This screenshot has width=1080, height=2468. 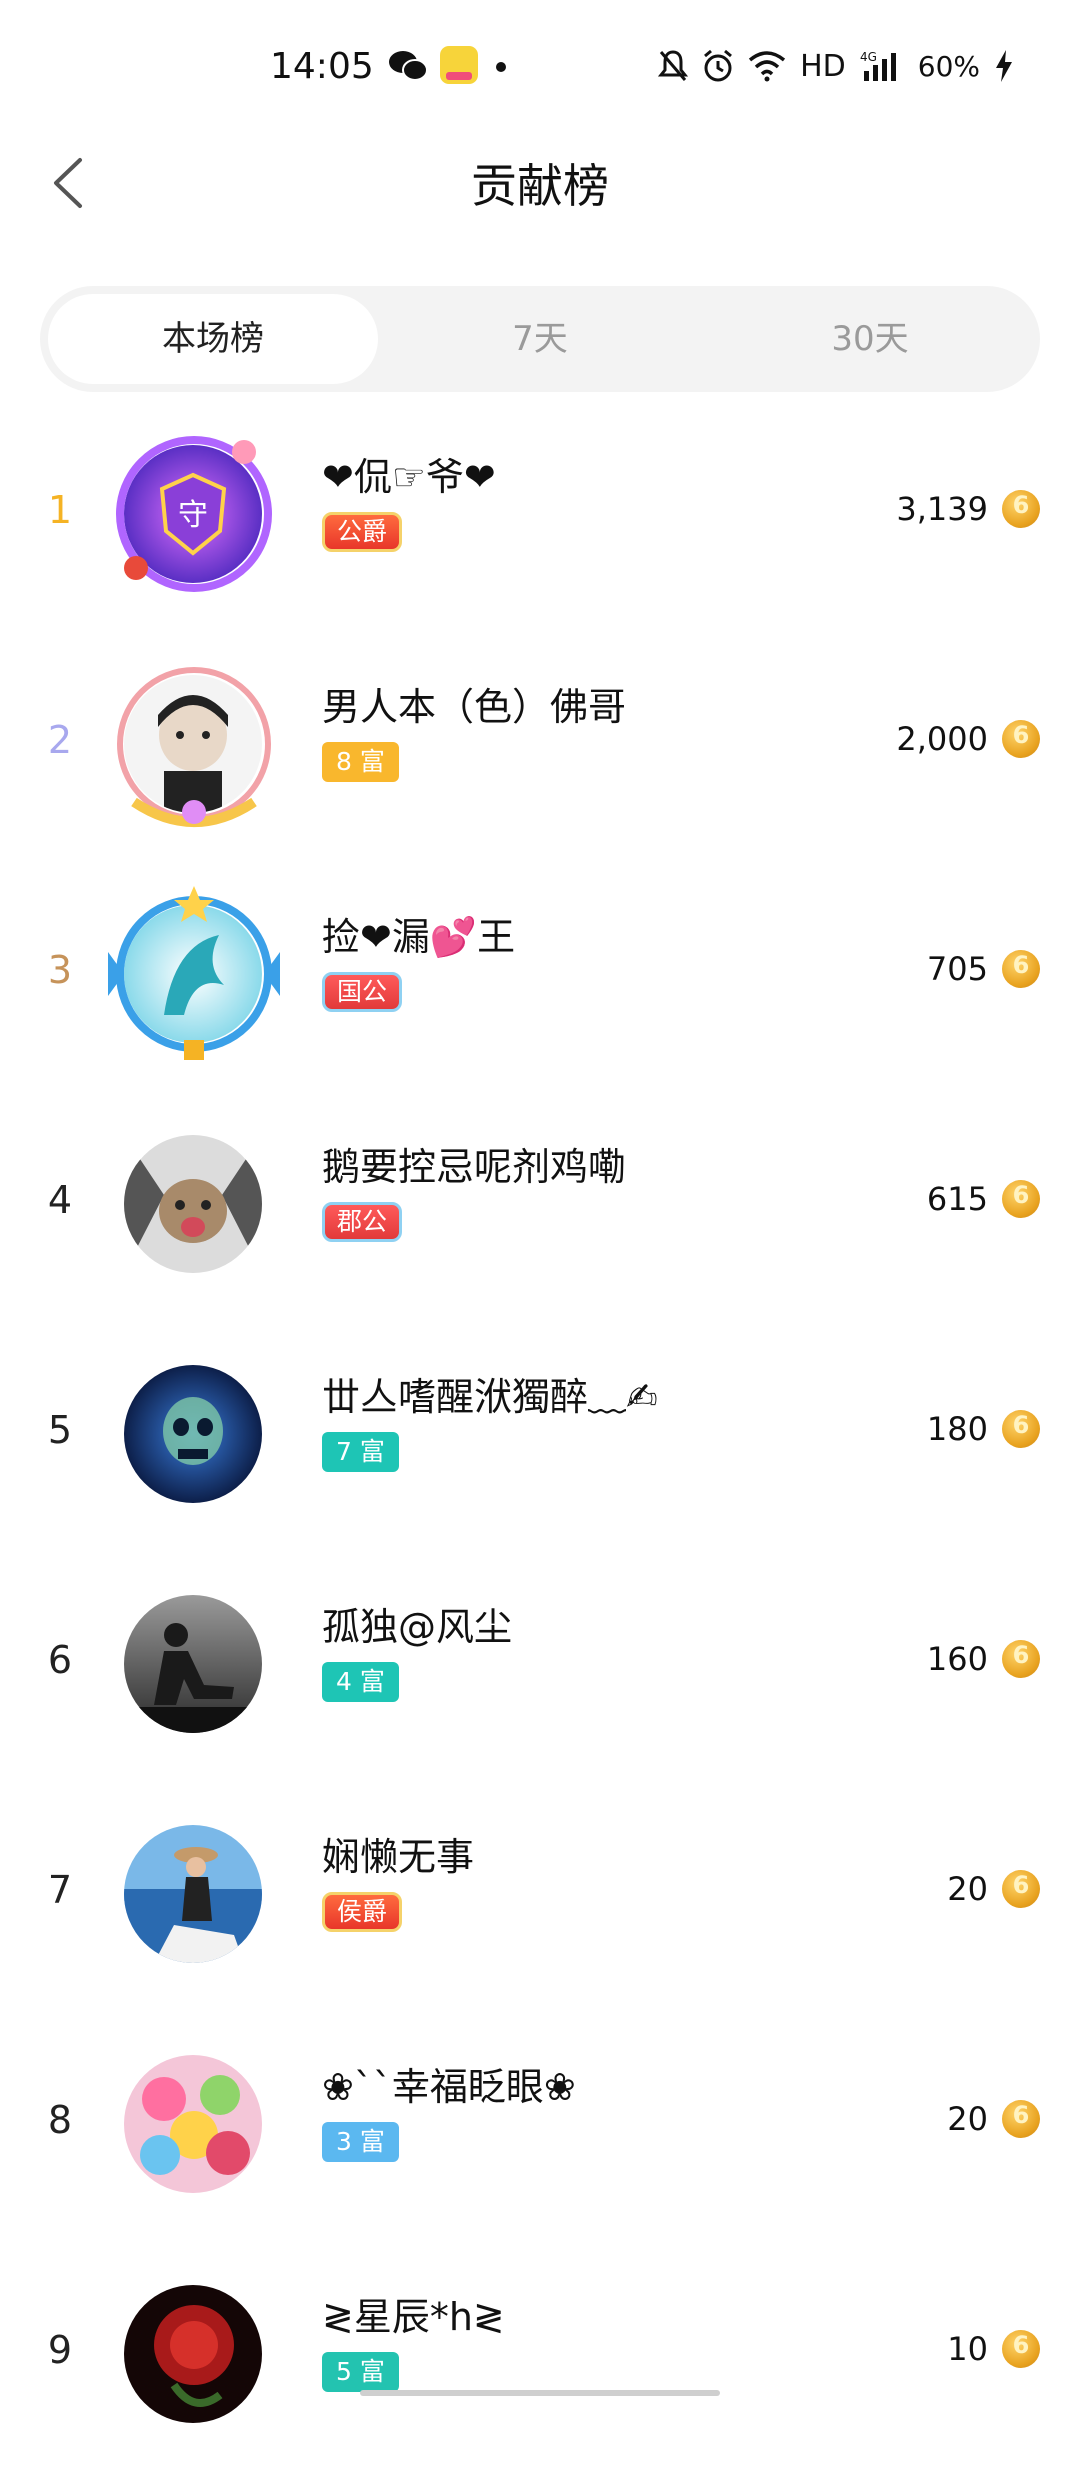 What do you see at coordinates (408, 66) in the screenshot?
I see `wechat-icon` at bounding box center [408, 66].